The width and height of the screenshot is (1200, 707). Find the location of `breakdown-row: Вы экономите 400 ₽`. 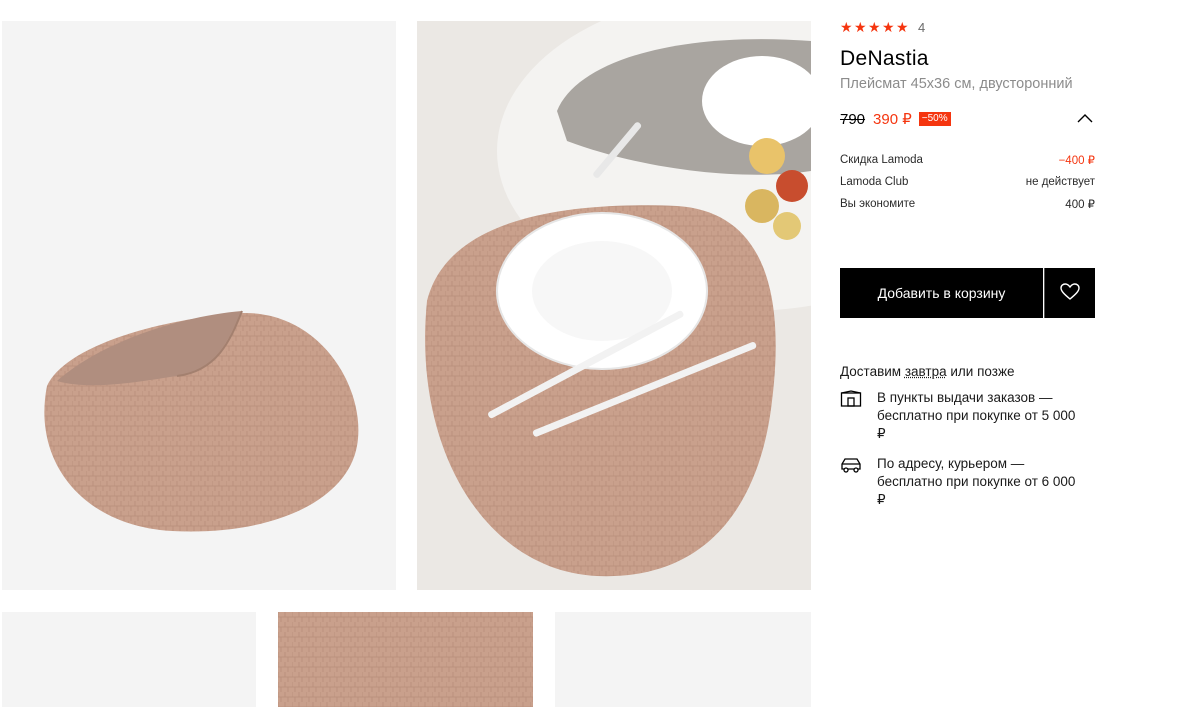

breakdown-row: Вы экономите 400 ₽ is located at coordinates (967, 204).